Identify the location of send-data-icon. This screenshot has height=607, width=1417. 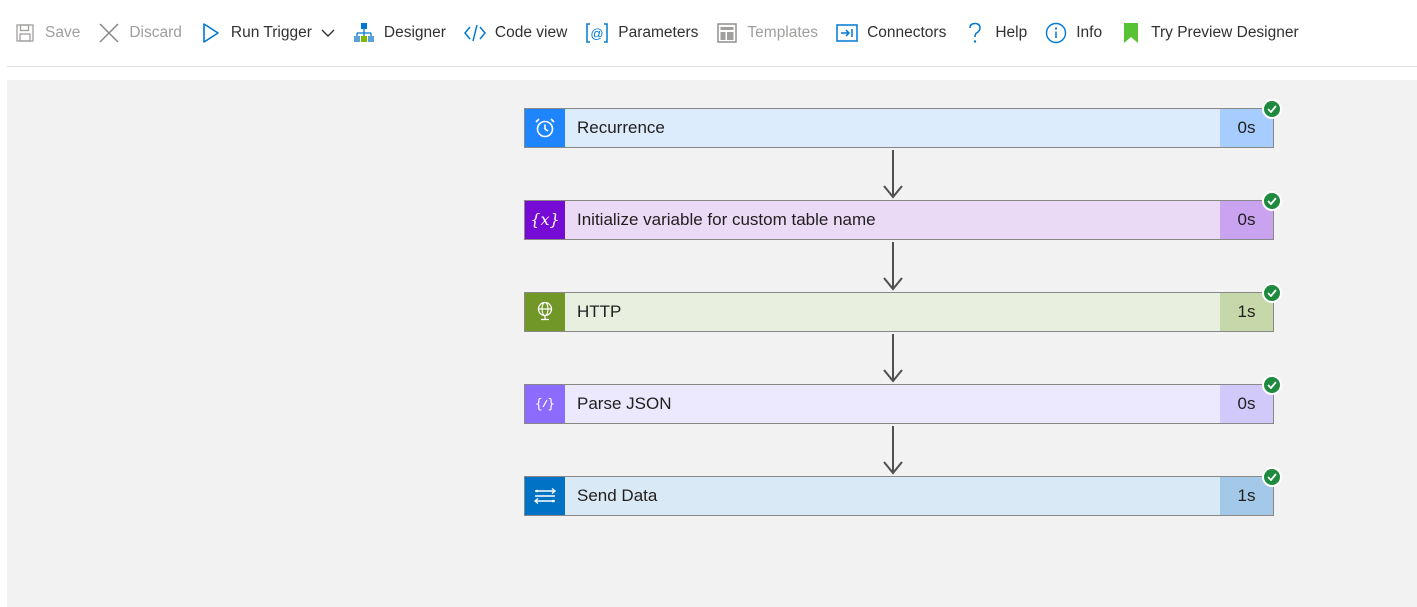
(545, 496).